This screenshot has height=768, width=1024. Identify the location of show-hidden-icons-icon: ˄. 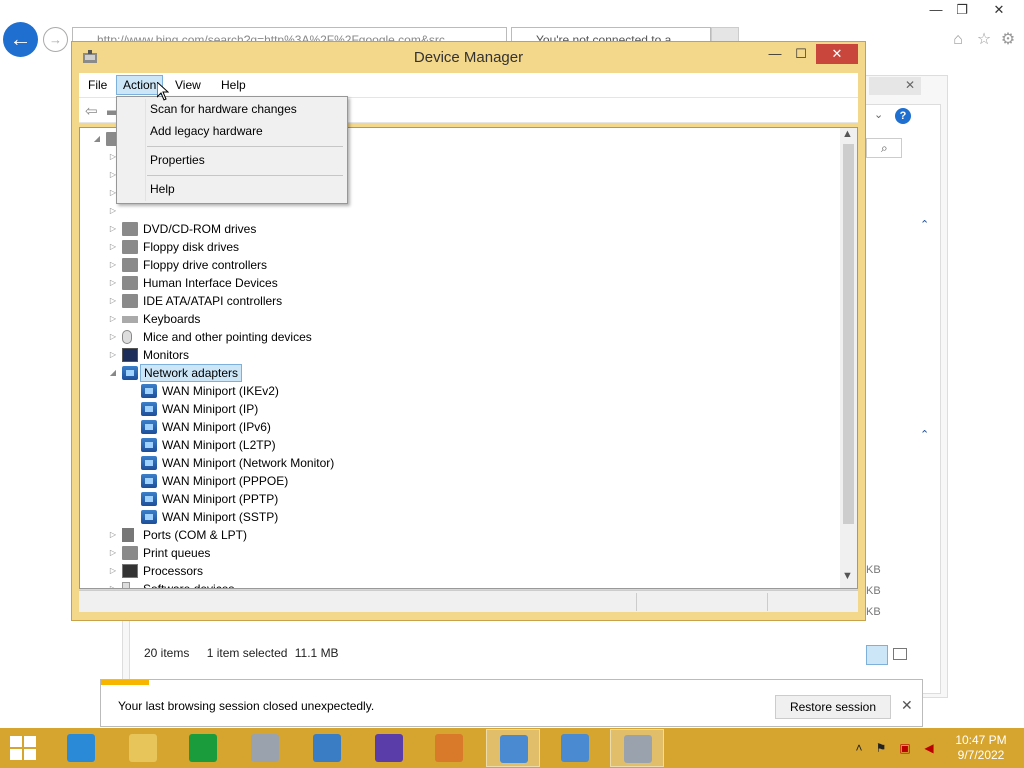
(859, 748).